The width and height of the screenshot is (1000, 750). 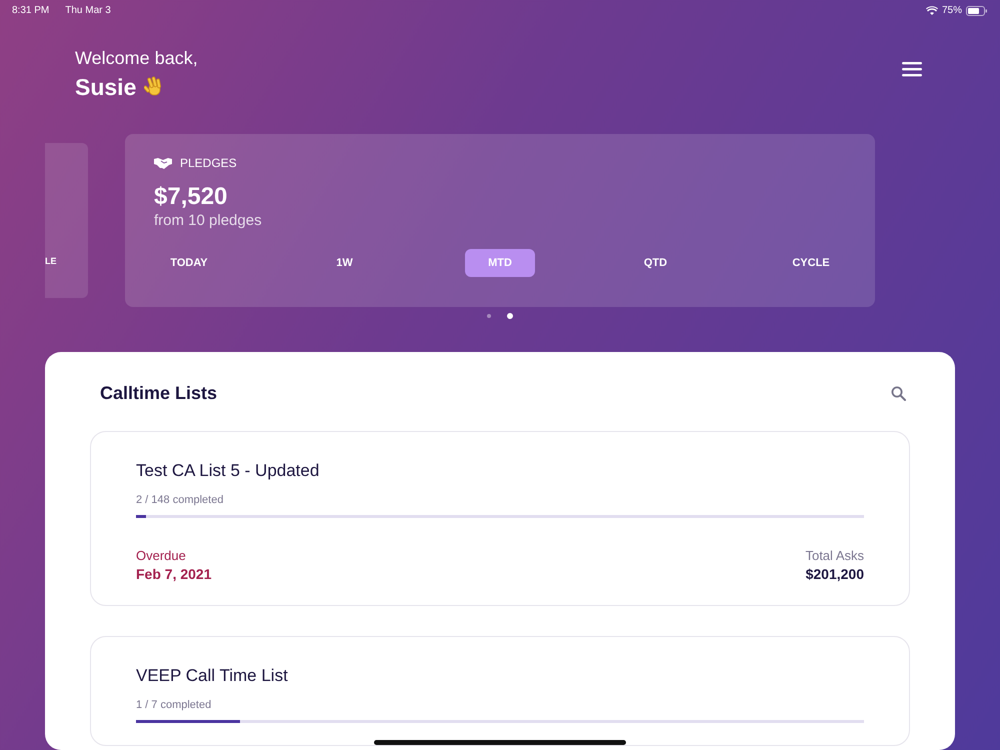 What do you see at coordinates (105, 87) in the screenshot?
I see `user-name: Susie` at bounding box center [105, 87].